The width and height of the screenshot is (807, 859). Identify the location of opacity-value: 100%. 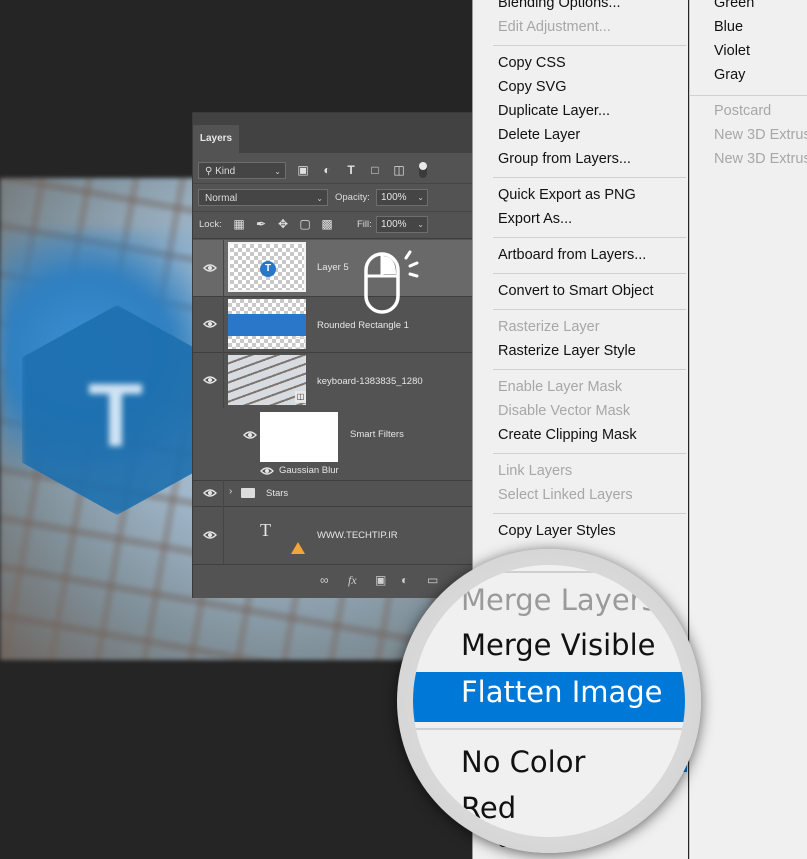
(394, 197).